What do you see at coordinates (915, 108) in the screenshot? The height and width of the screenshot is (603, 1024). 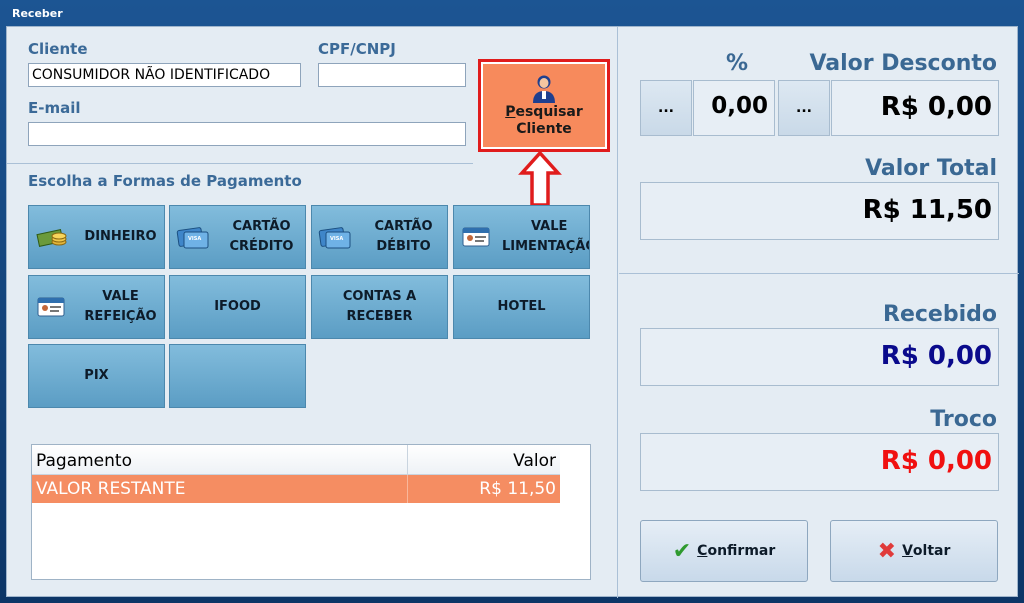 I see `discount-value-field: R$ 0,00` at bounding box center [915, 108].